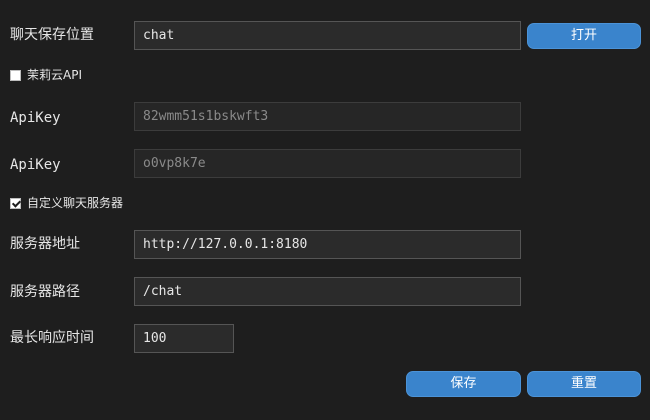 The image size is (650, 420). What do you see at coordinates (327, 163) in the screenshot?
I see `apikey-input-2: o0vp8k7e` at bounding box center [327, 163].